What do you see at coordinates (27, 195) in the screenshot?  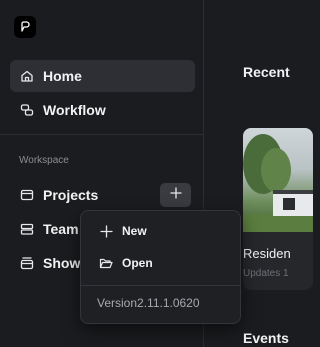 I see `folder-window-icon` at bounding box center [27, 195].